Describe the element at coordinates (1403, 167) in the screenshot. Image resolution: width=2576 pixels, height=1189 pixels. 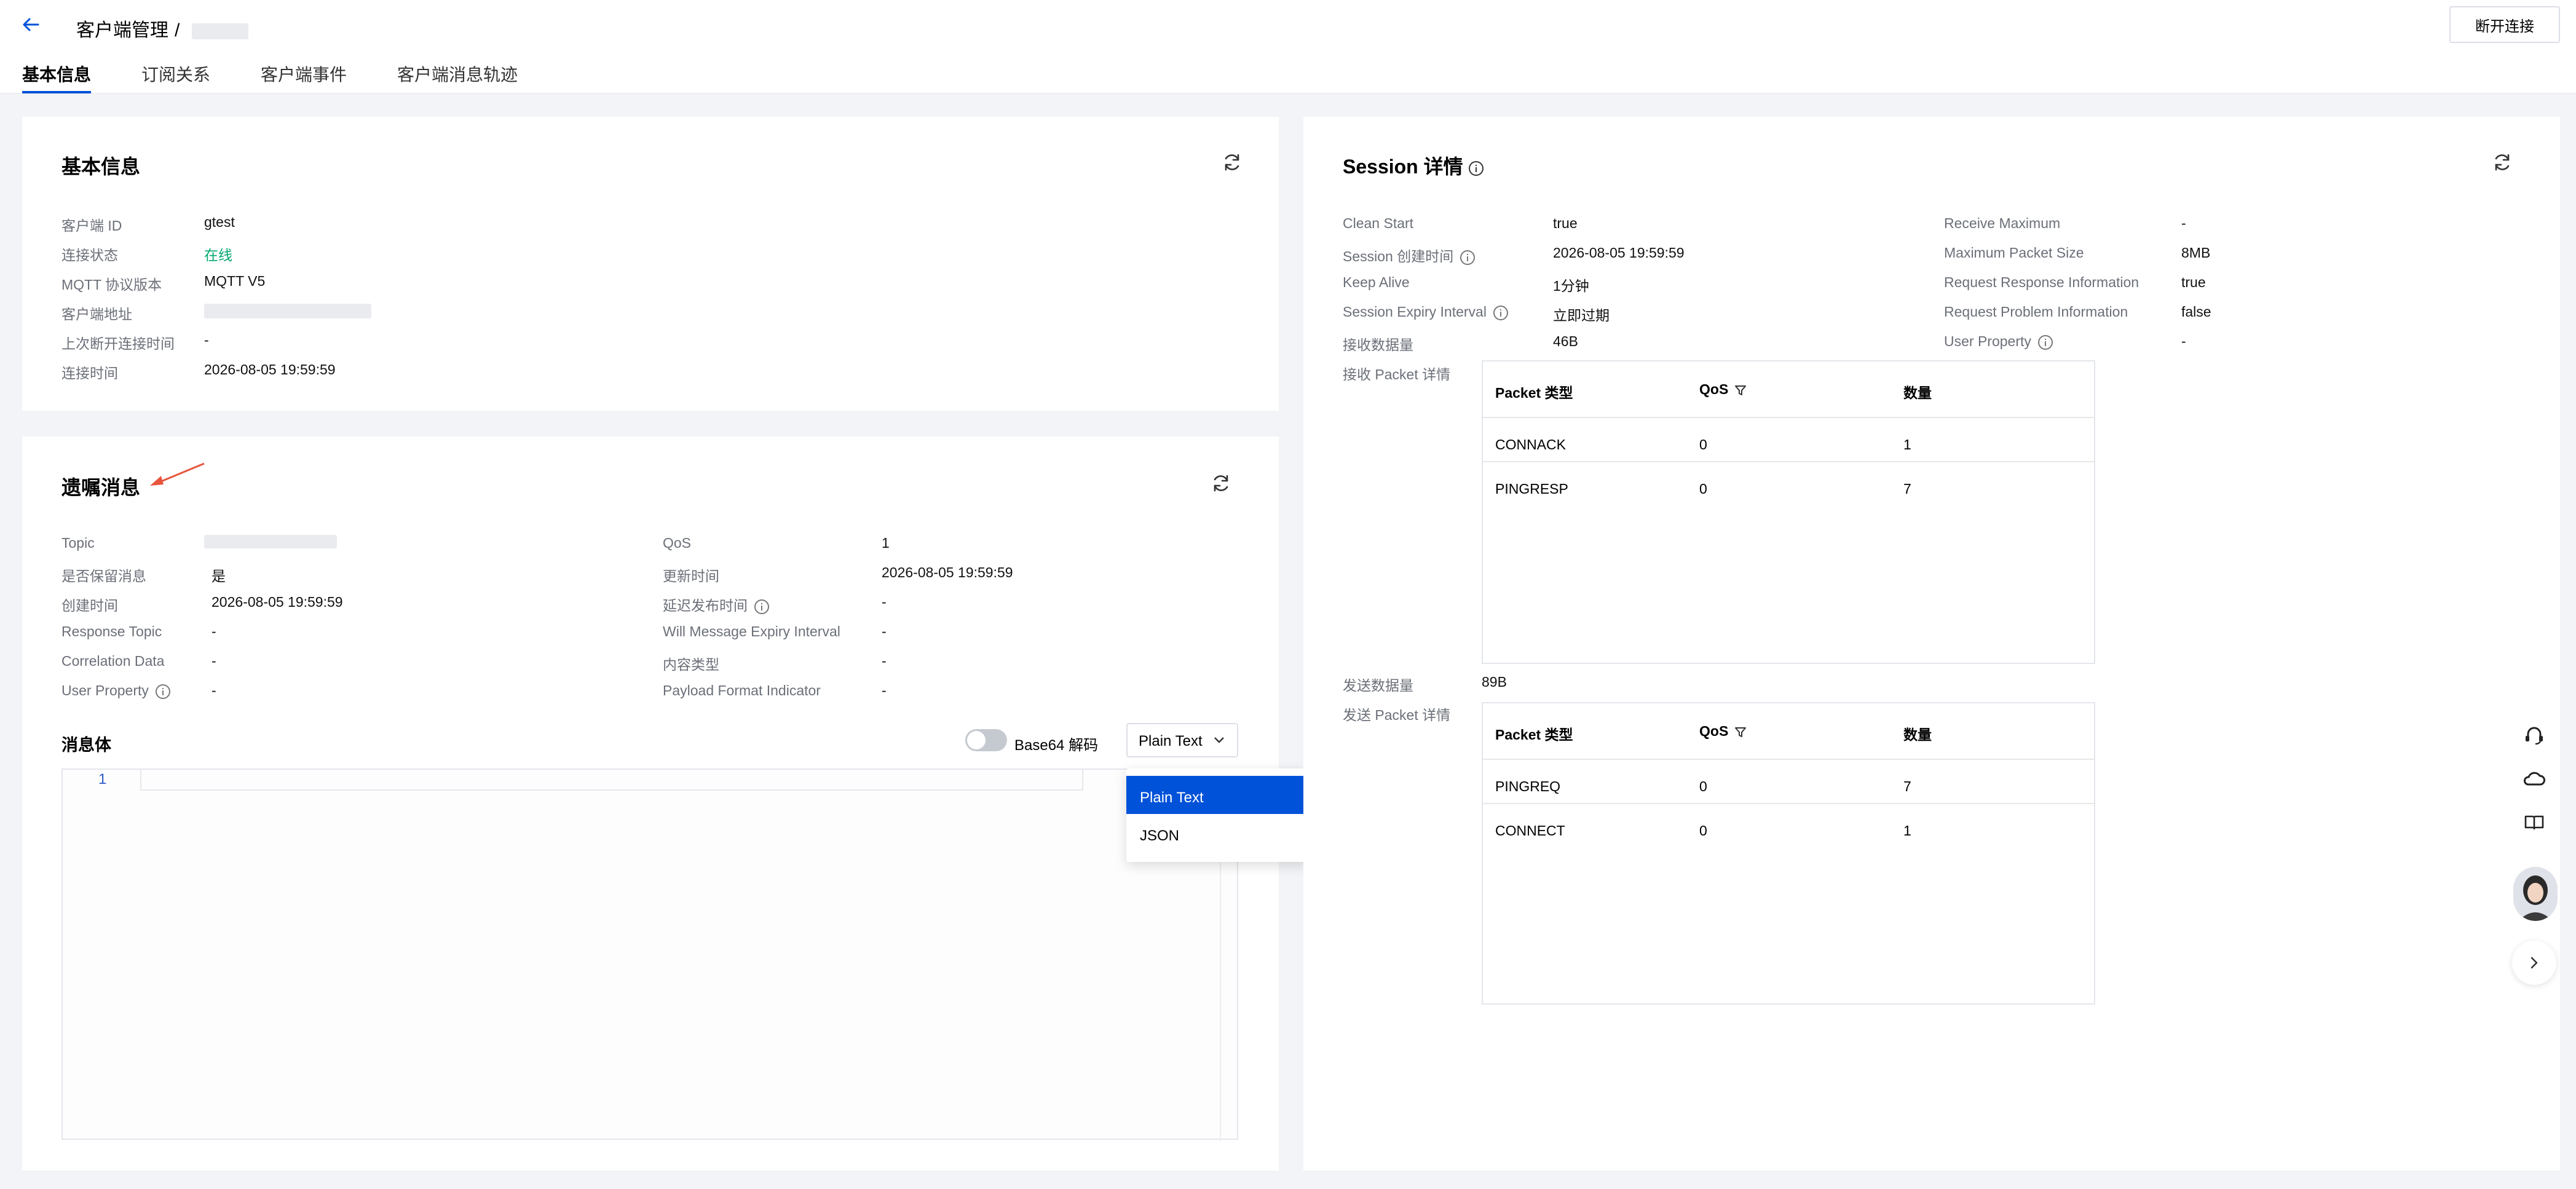
I see `session-title-text: Session 详情` at that location.